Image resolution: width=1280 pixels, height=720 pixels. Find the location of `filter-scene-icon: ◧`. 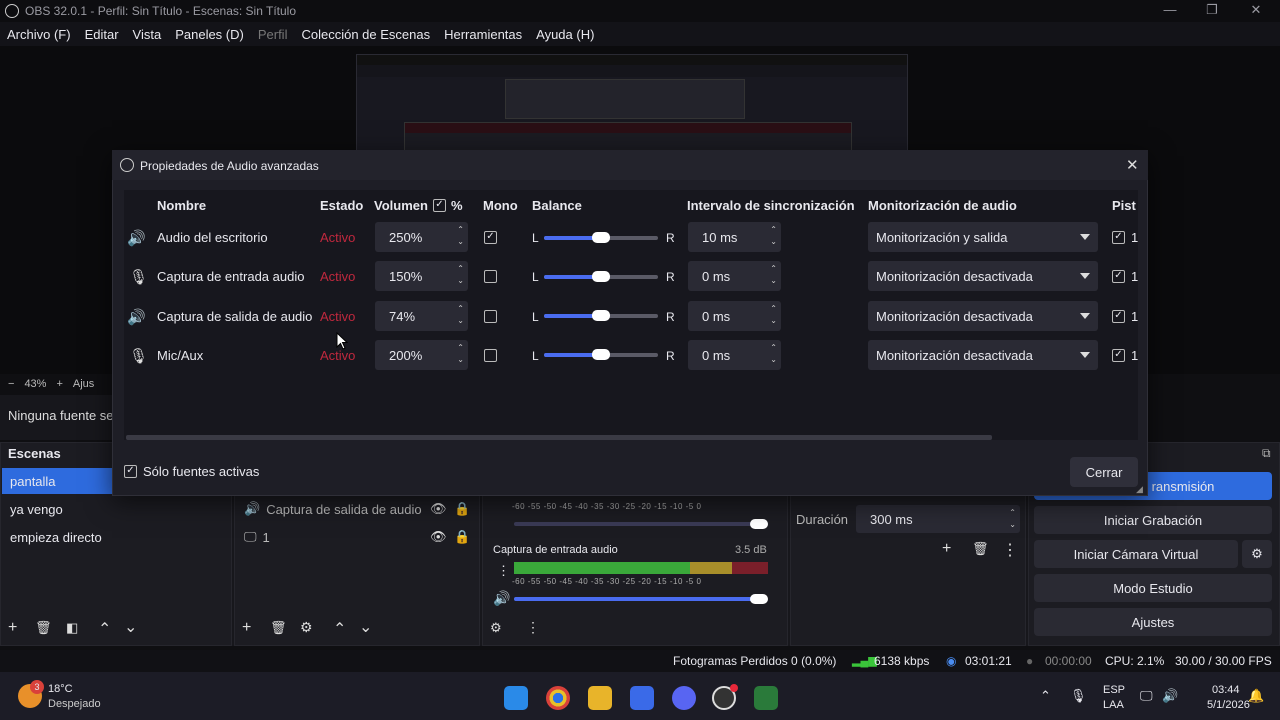

filter-scene-icon: ◧ is located at coordinates (72, 628).